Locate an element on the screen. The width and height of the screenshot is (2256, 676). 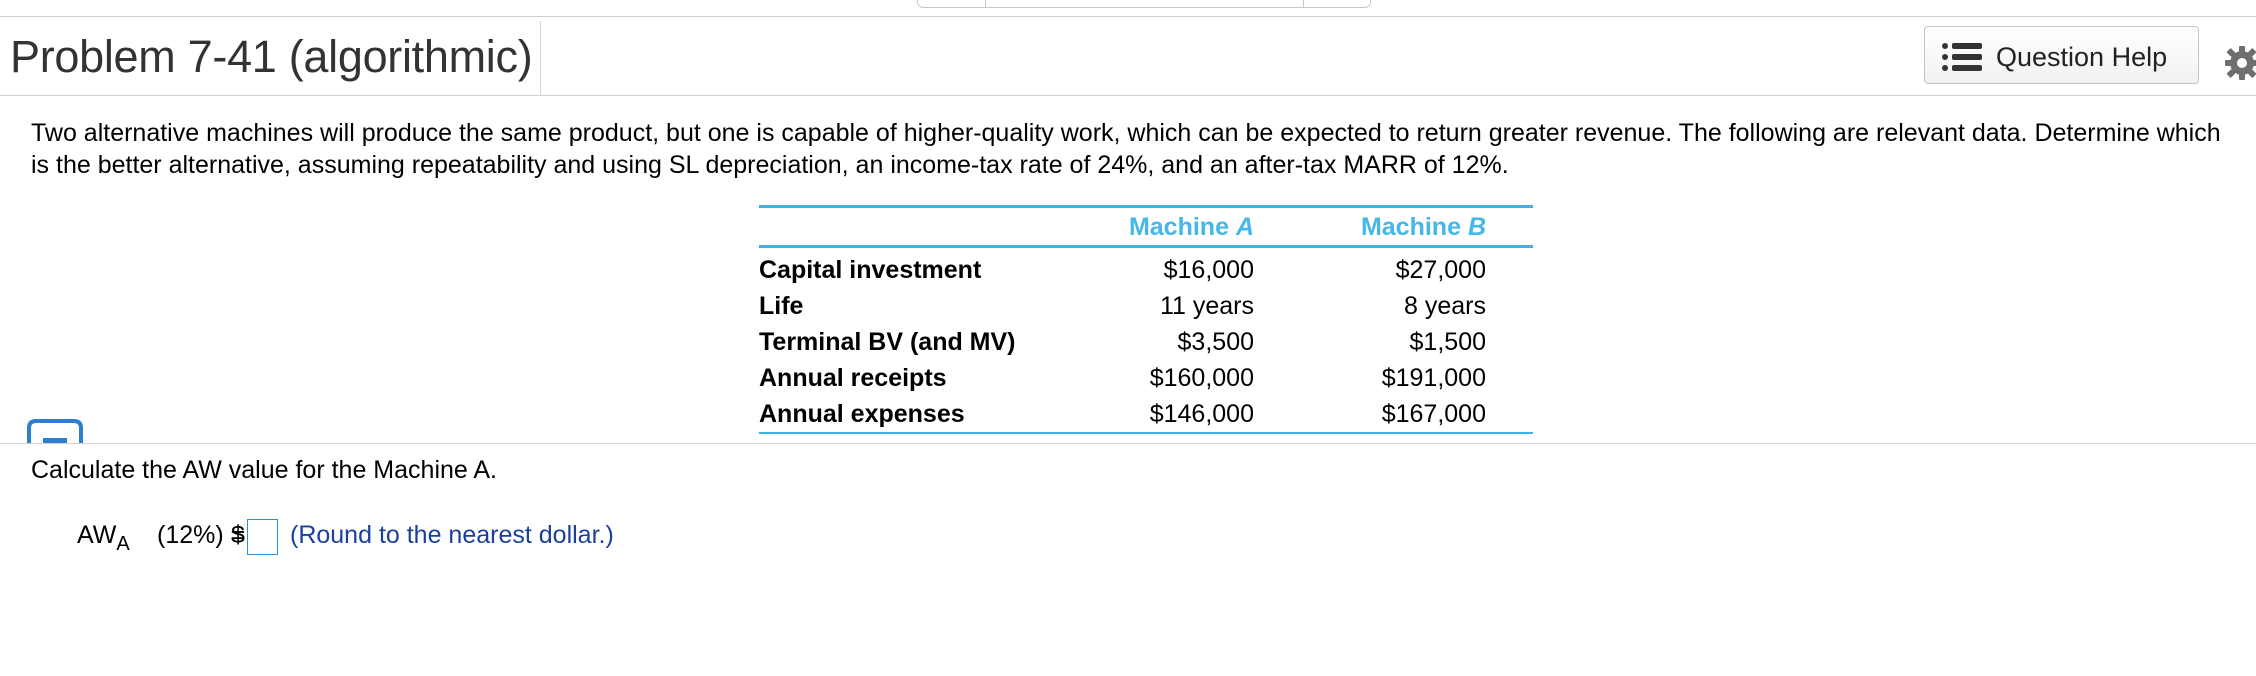
aw-label: AWA is located at coordinates (103, 538).